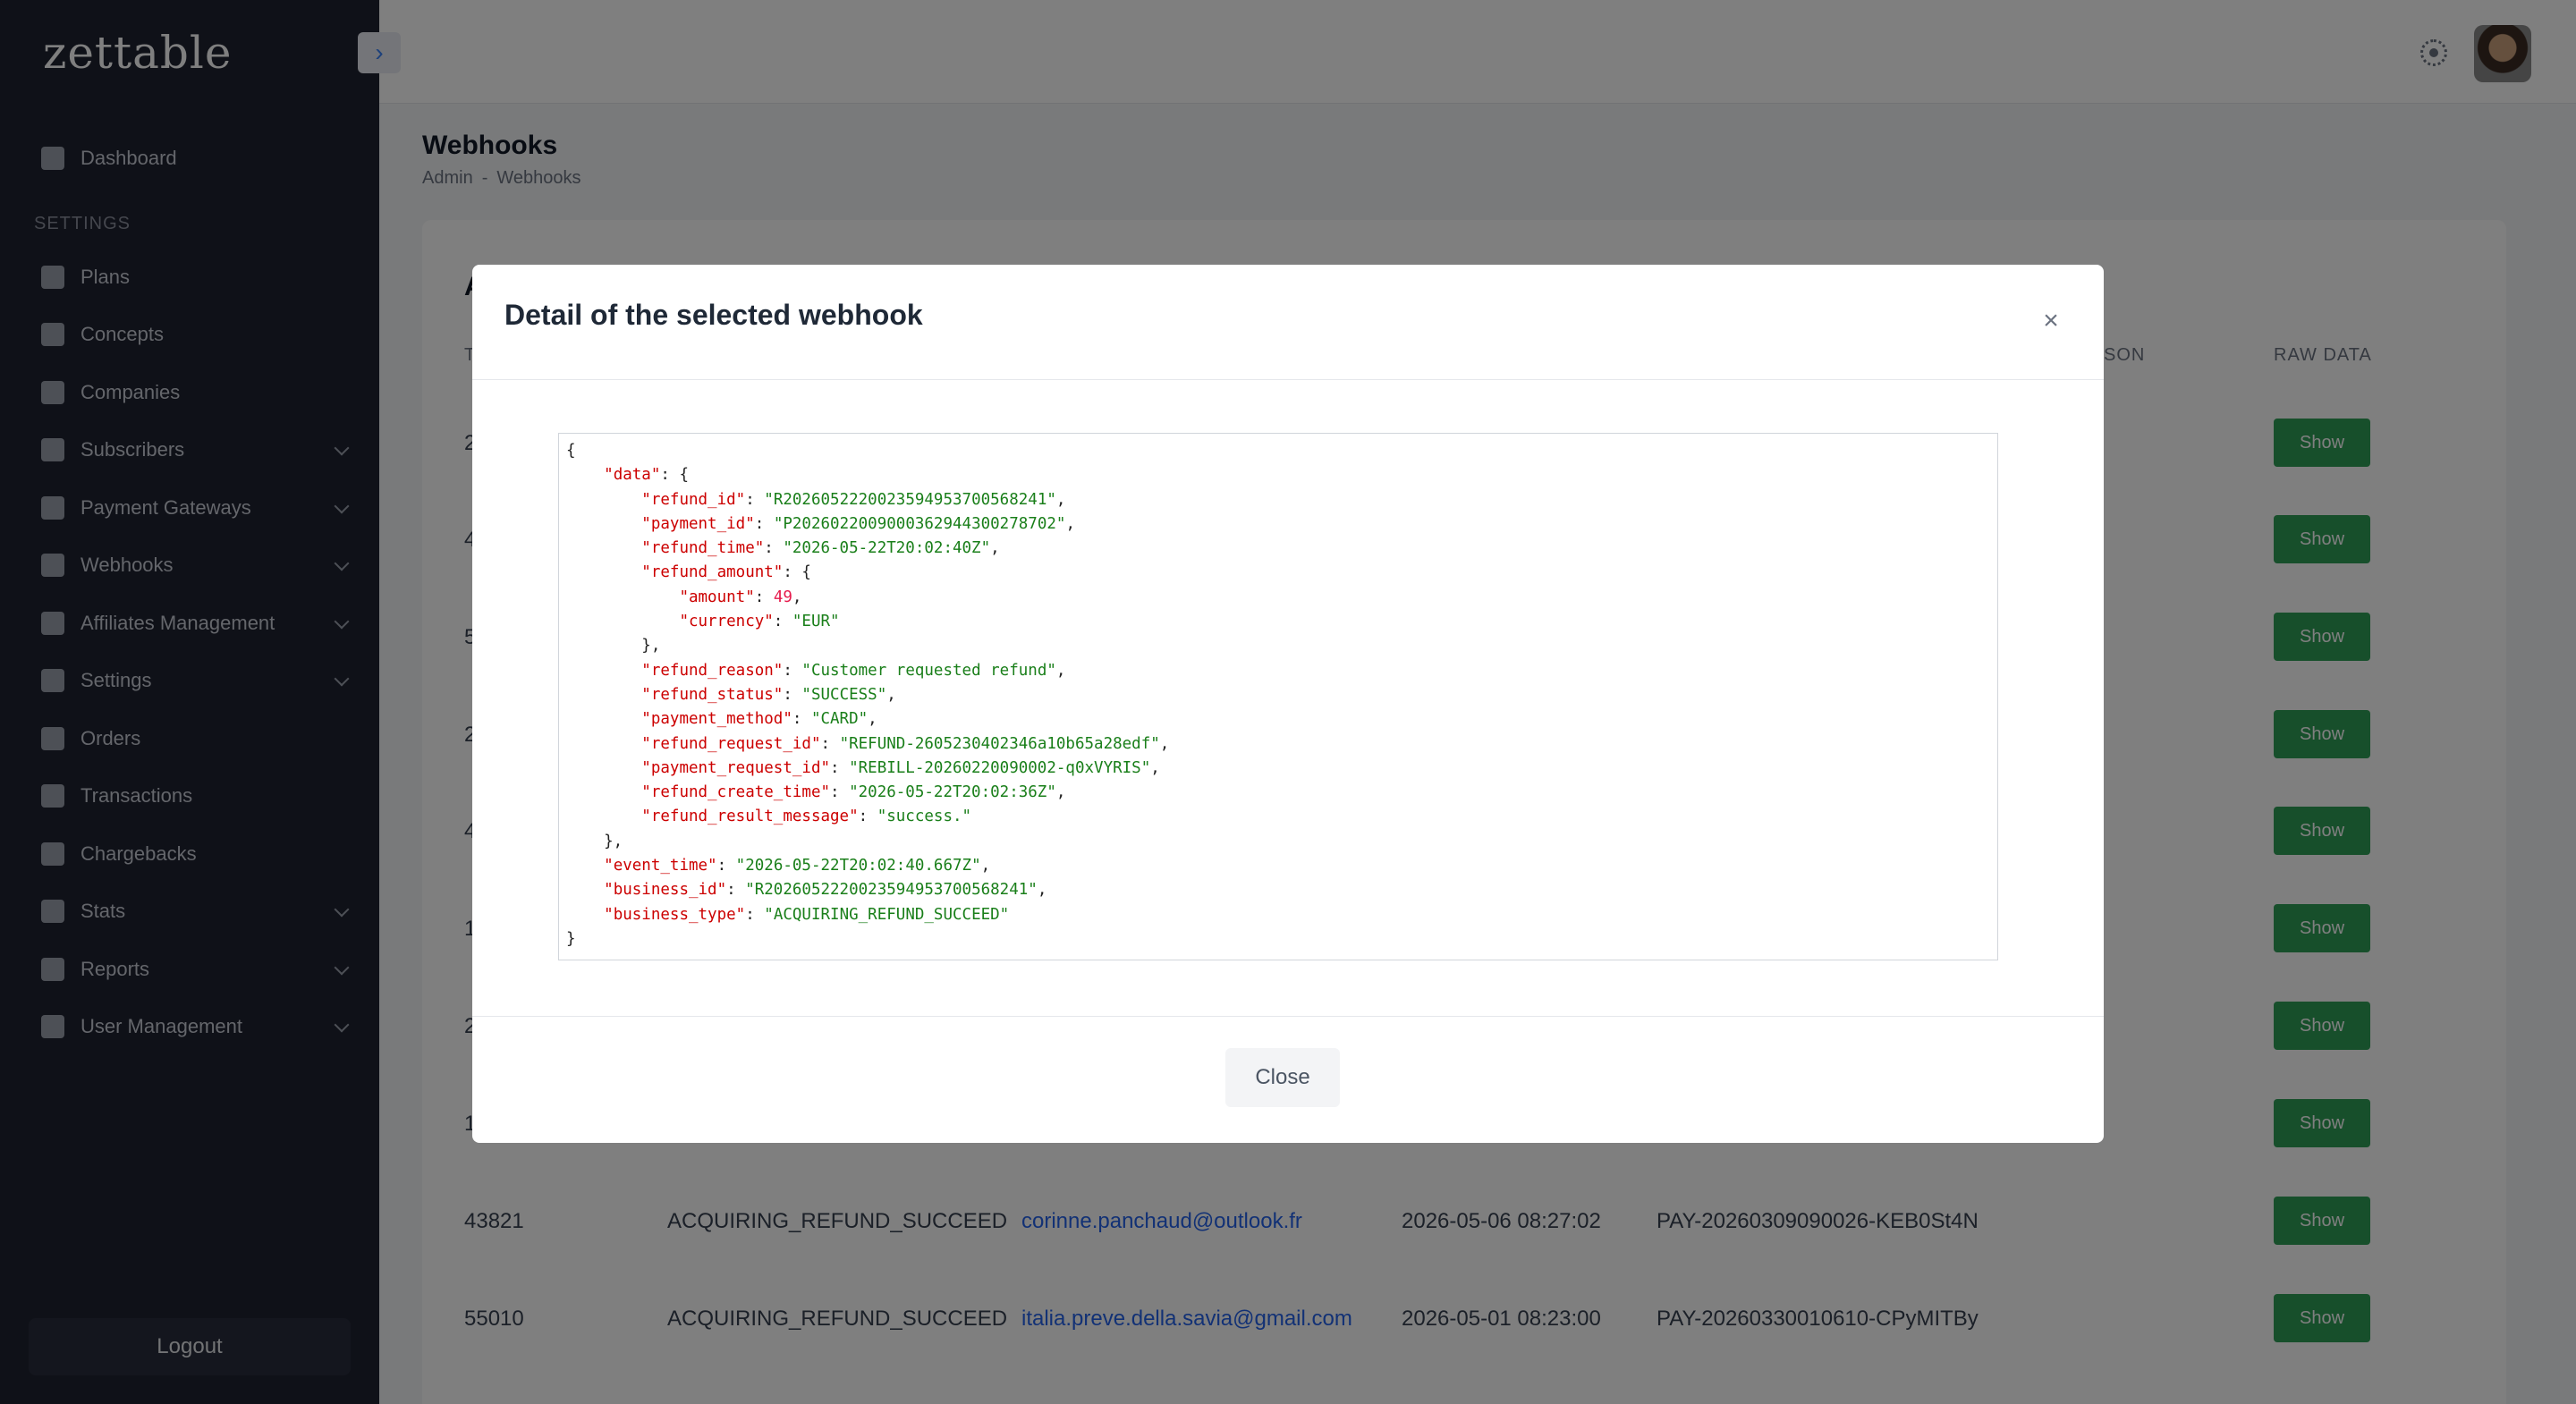 Image resolution: width=2576 pixels, height=1404 pixels. Describe the element at coordinates (2051, 321) in the screenshot. I see `close-icon: ×` at that location.